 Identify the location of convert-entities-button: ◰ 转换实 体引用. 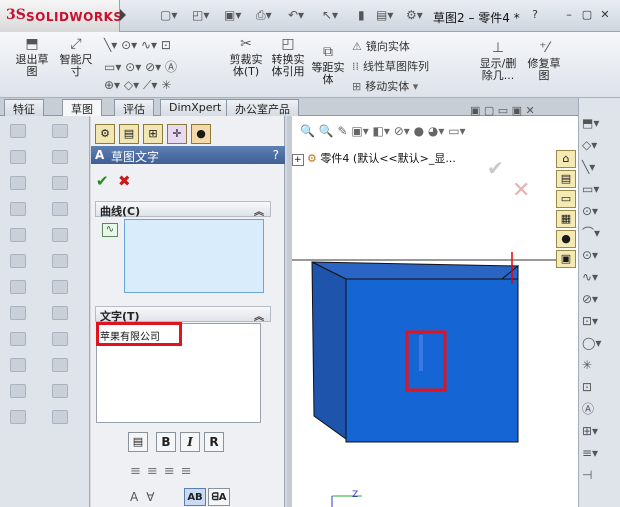
(288, 57).